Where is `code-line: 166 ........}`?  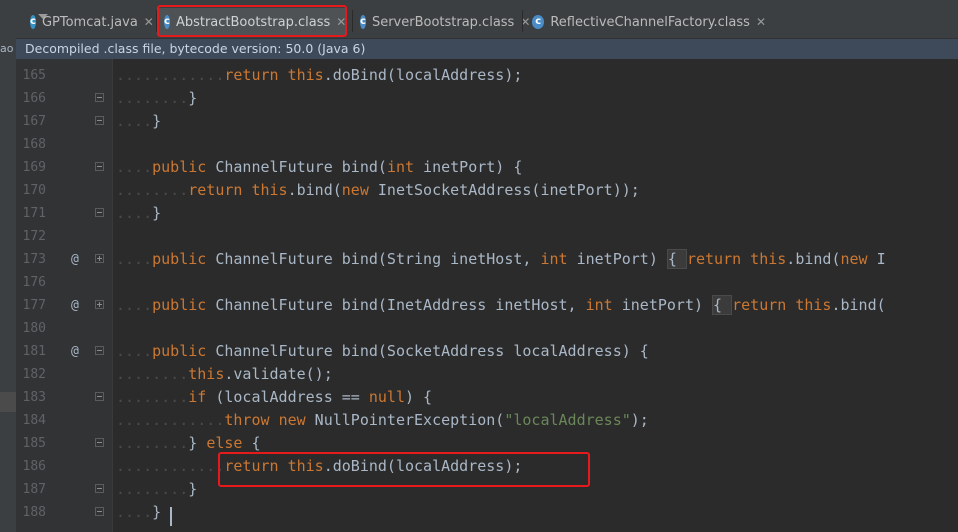
code-line: 166 ........} is located at coordinates (487, 98).